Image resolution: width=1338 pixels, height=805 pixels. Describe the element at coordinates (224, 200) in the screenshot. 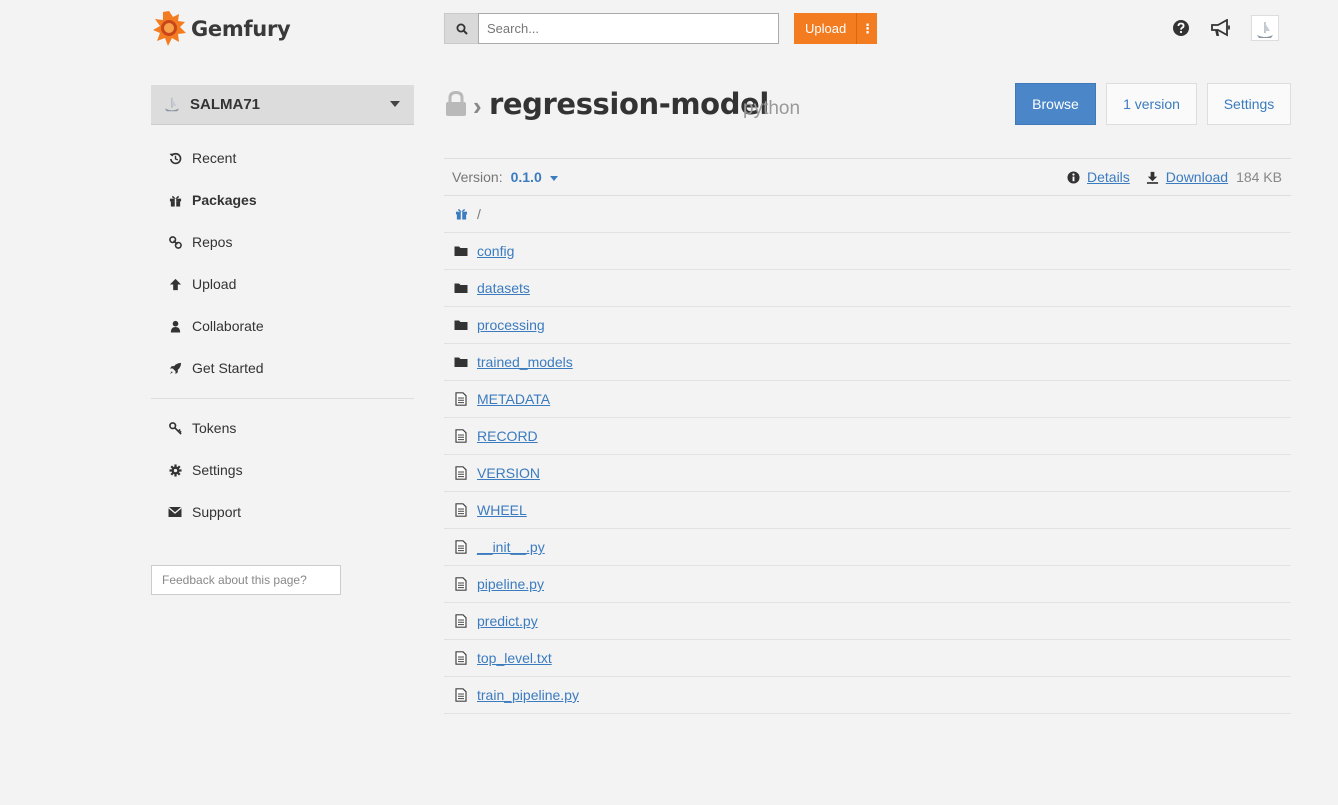

I see `sidebar-item-label: Packages` at that location.